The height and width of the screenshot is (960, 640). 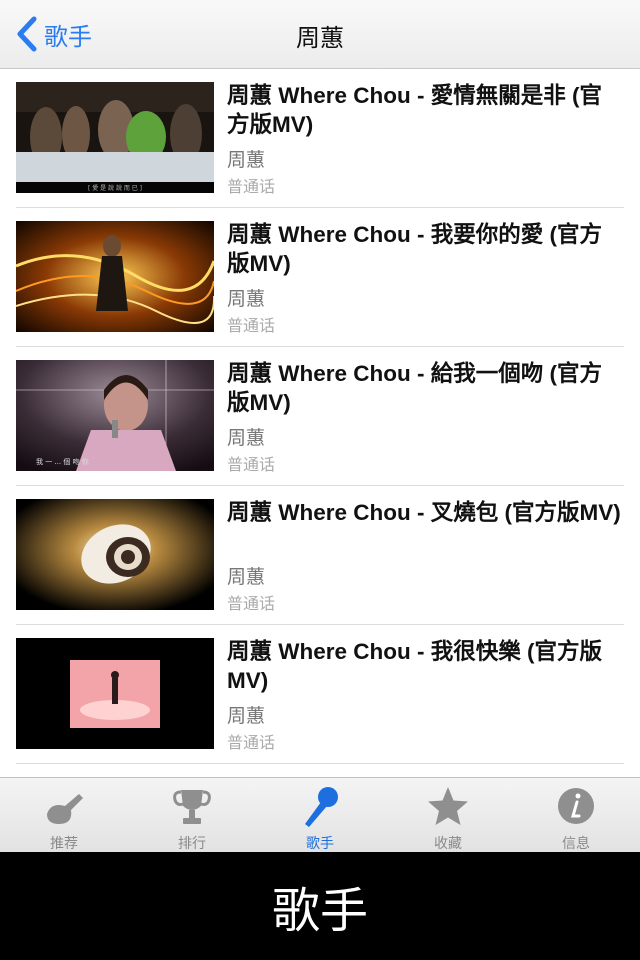 I want to click on video-title: 周蕙 Where Chou - 我很快樂 (官方版MV), so click(x=414, y=666).